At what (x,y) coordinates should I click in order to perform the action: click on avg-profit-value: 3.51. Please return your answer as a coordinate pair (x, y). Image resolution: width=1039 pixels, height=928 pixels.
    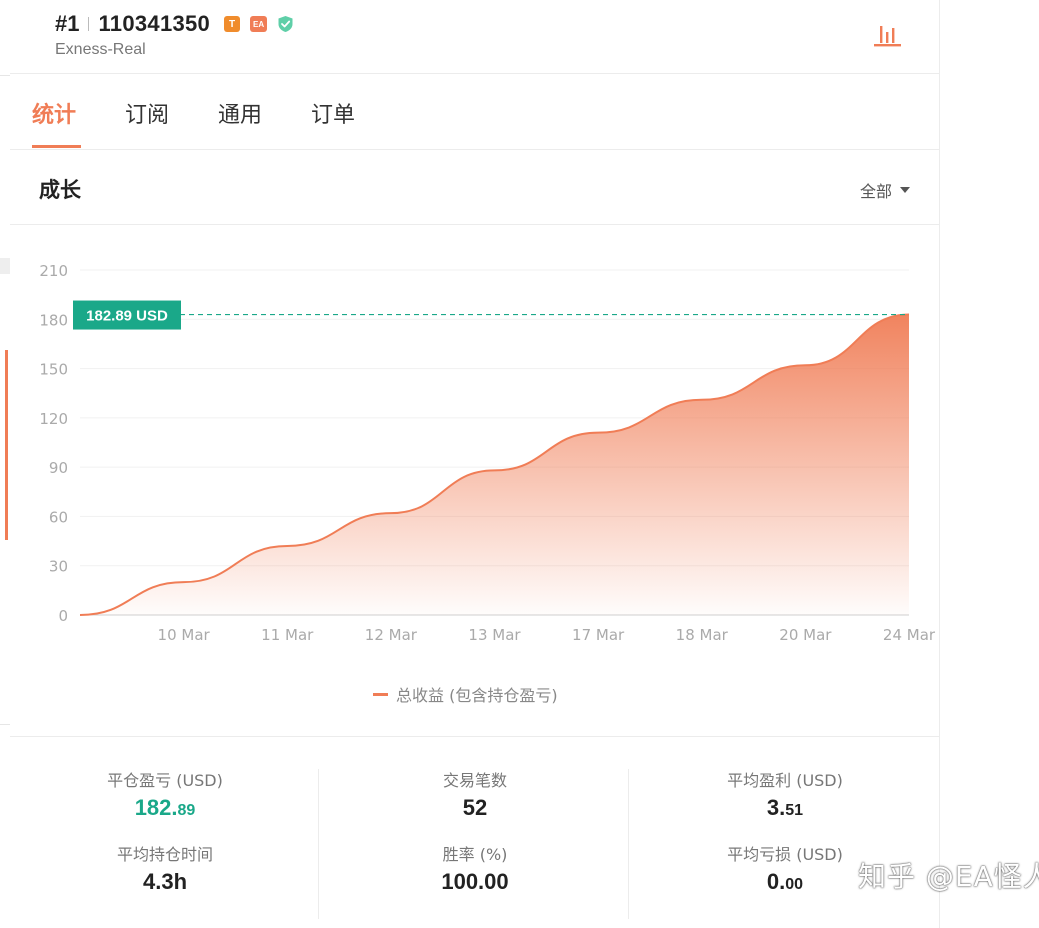
    Looking at the image, I should click on (785, 810).